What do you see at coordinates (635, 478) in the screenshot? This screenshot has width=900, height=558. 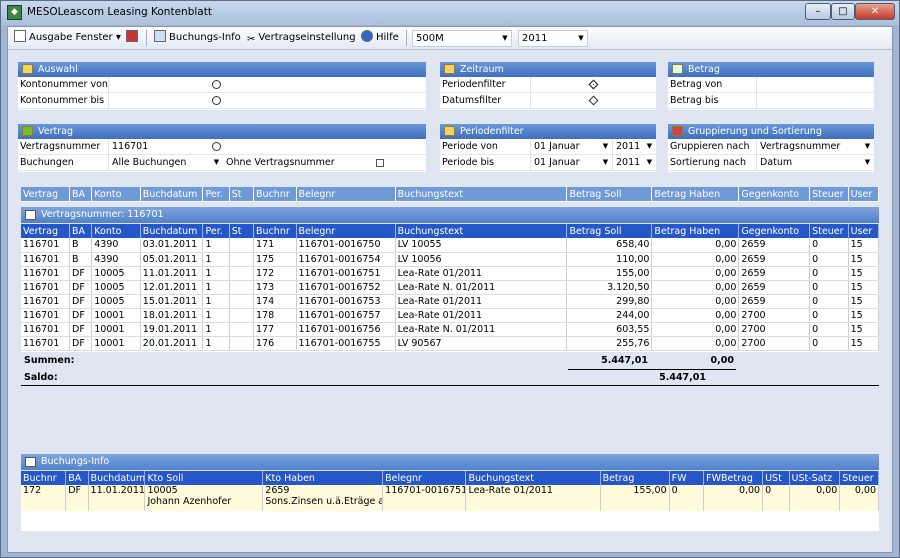 I see `info-col-7: Betrag` at bounding box center [635, 478].